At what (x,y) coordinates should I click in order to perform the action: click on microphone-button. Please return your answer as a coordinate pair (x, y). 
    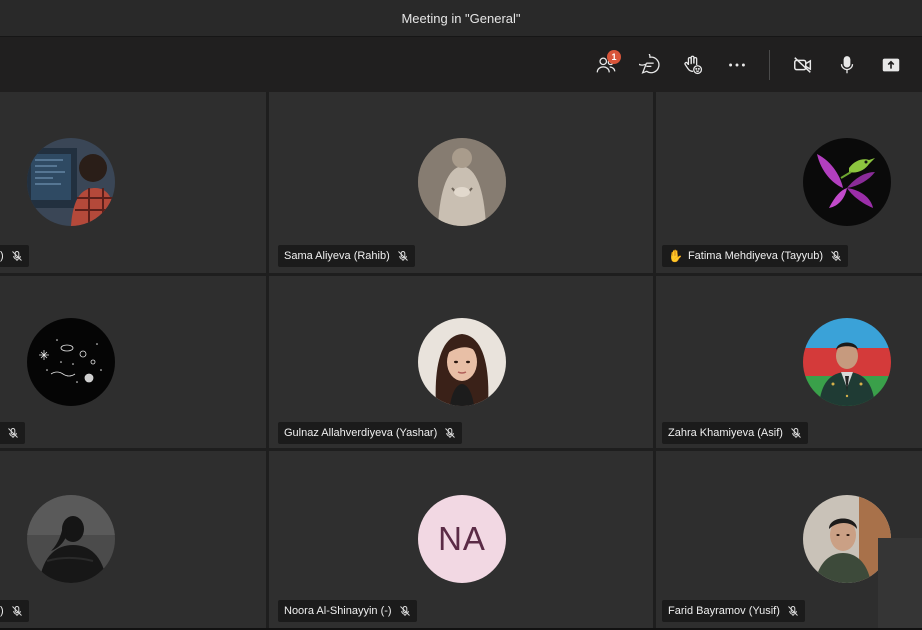
    Looking at the image, I should click on (847, 65).